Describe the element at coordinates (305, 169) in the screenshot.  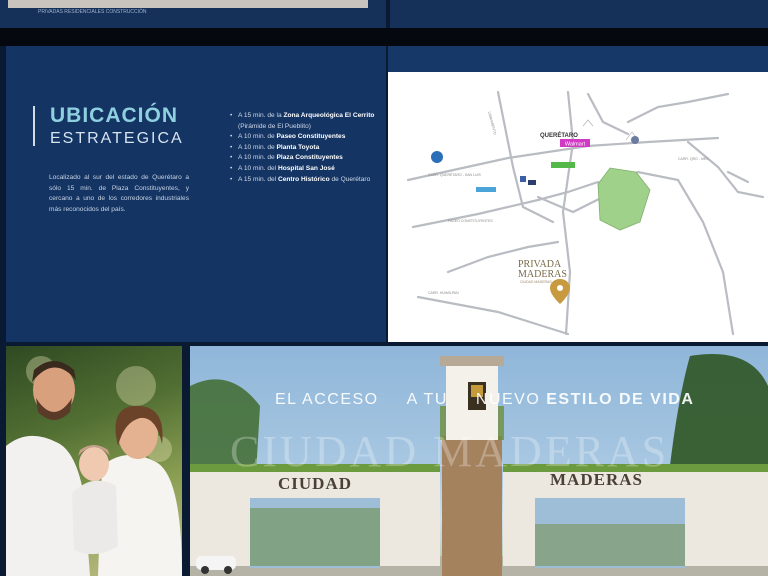
I see `list-item: A 10 min. del Hospital San José` at that location.